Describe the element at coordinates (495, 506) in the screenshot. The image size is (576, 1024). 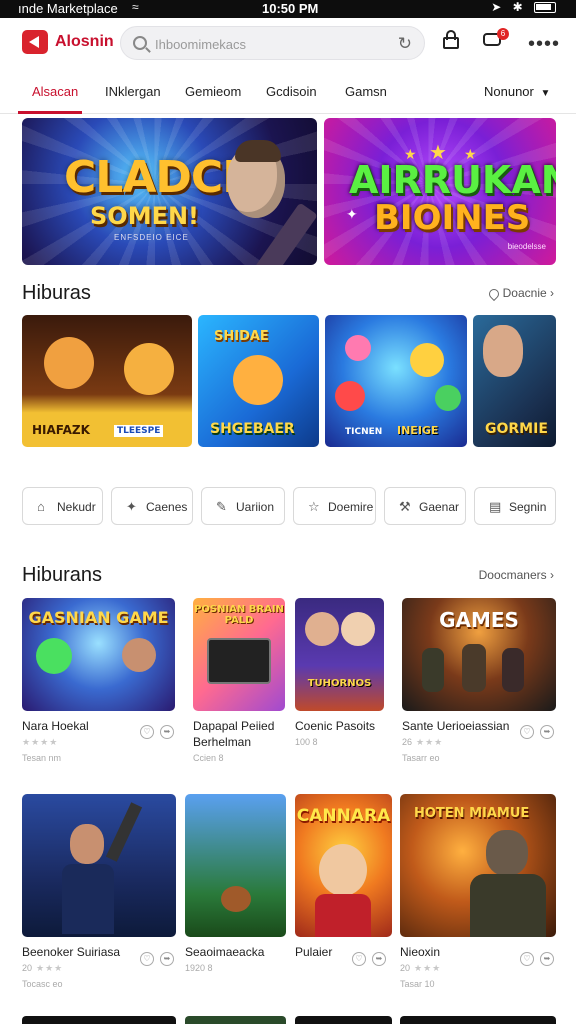
I see `document-icon: ▤` at that location.